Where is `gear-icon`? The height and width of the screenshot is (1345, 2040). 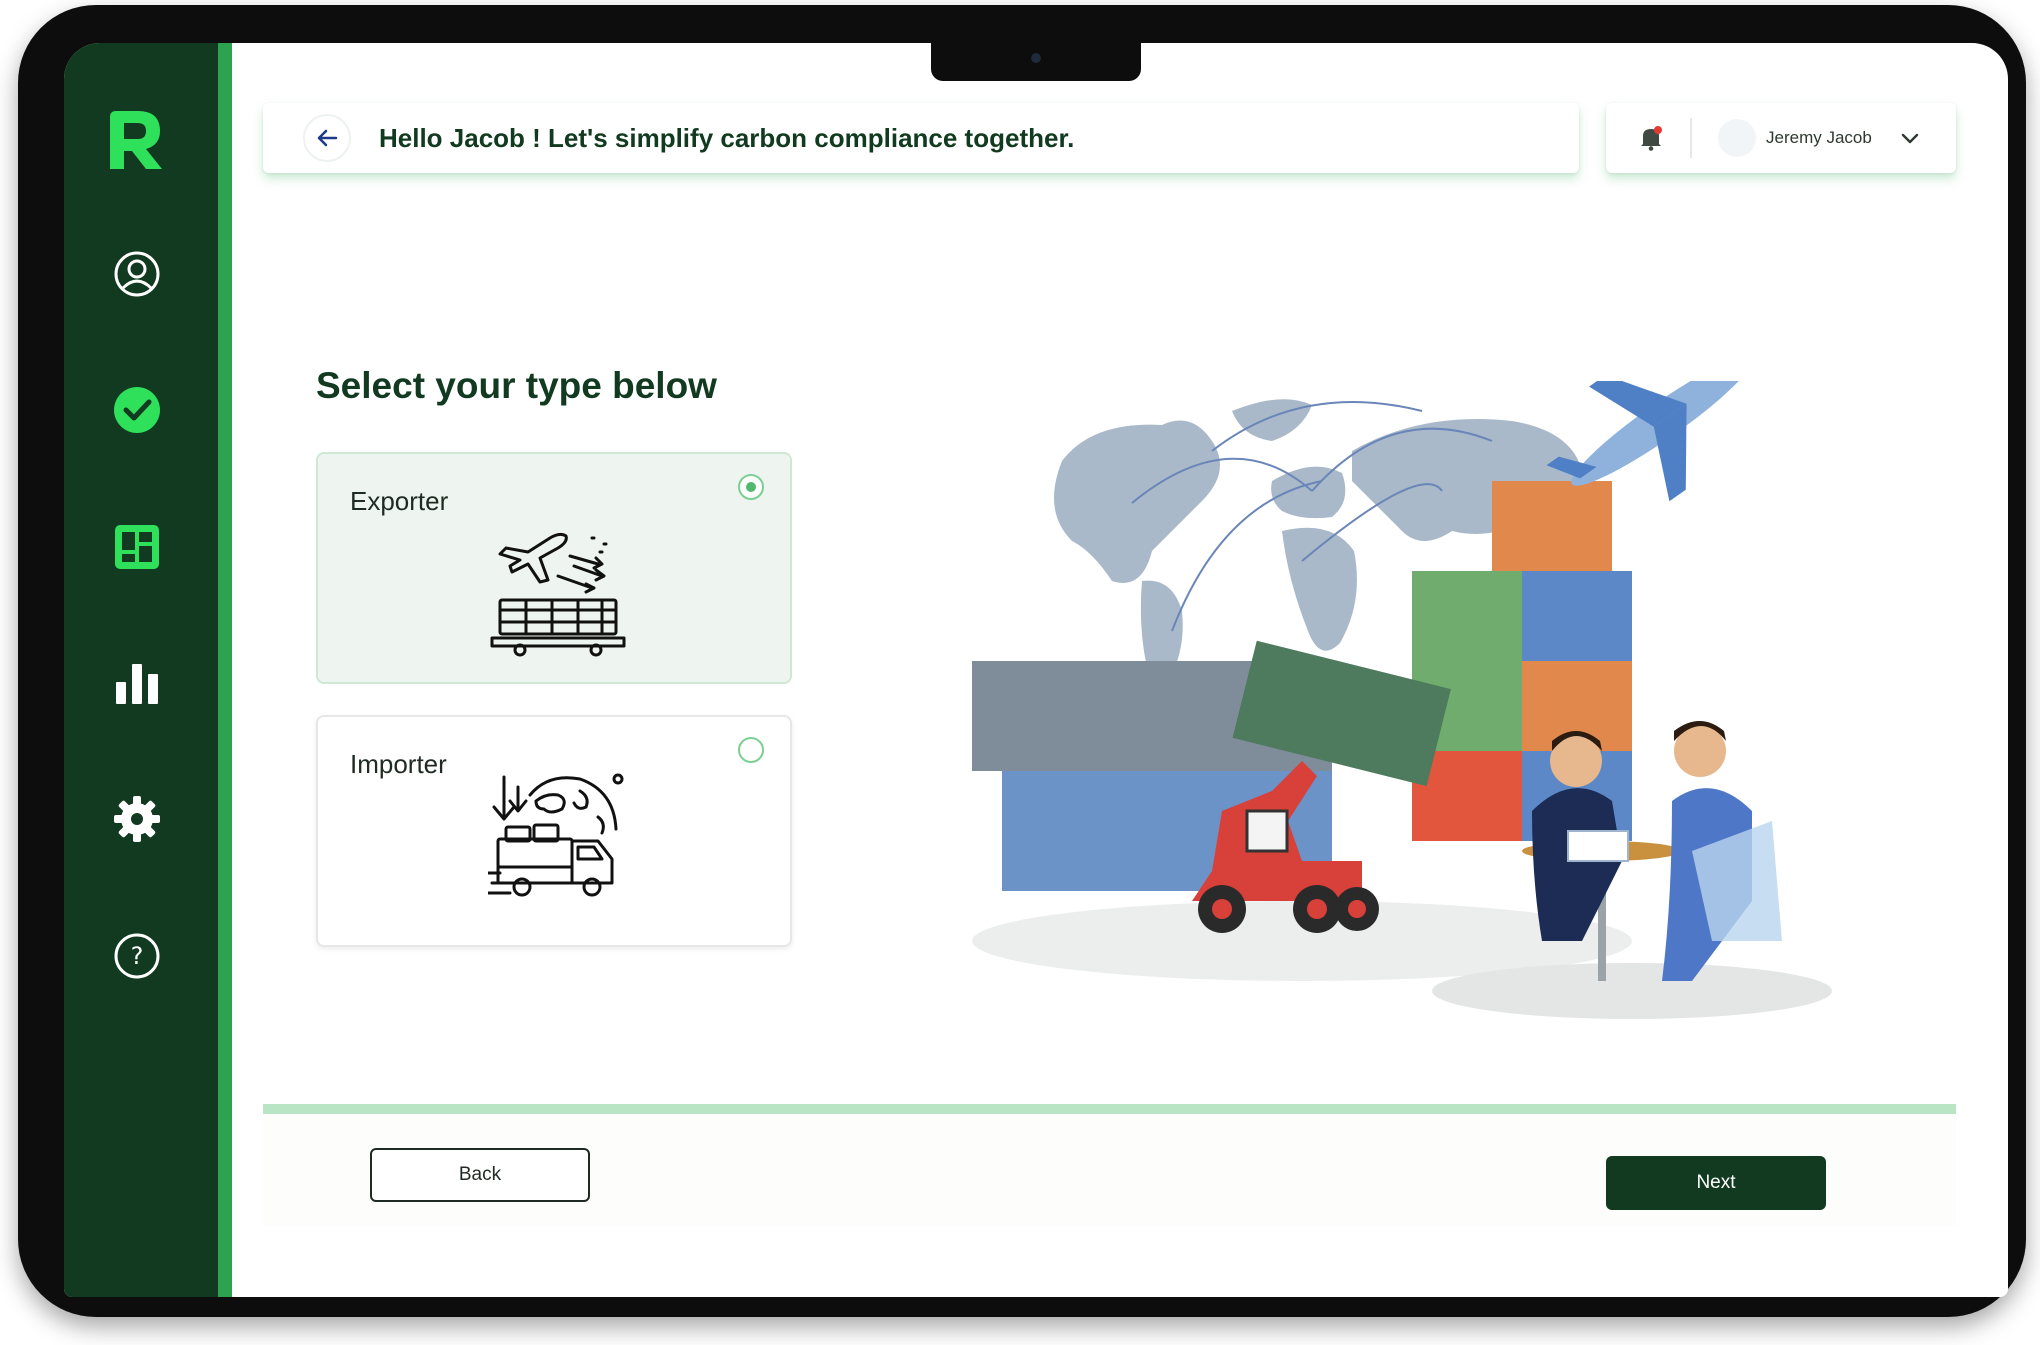 gear-icon is located at coordinates (137, 819).